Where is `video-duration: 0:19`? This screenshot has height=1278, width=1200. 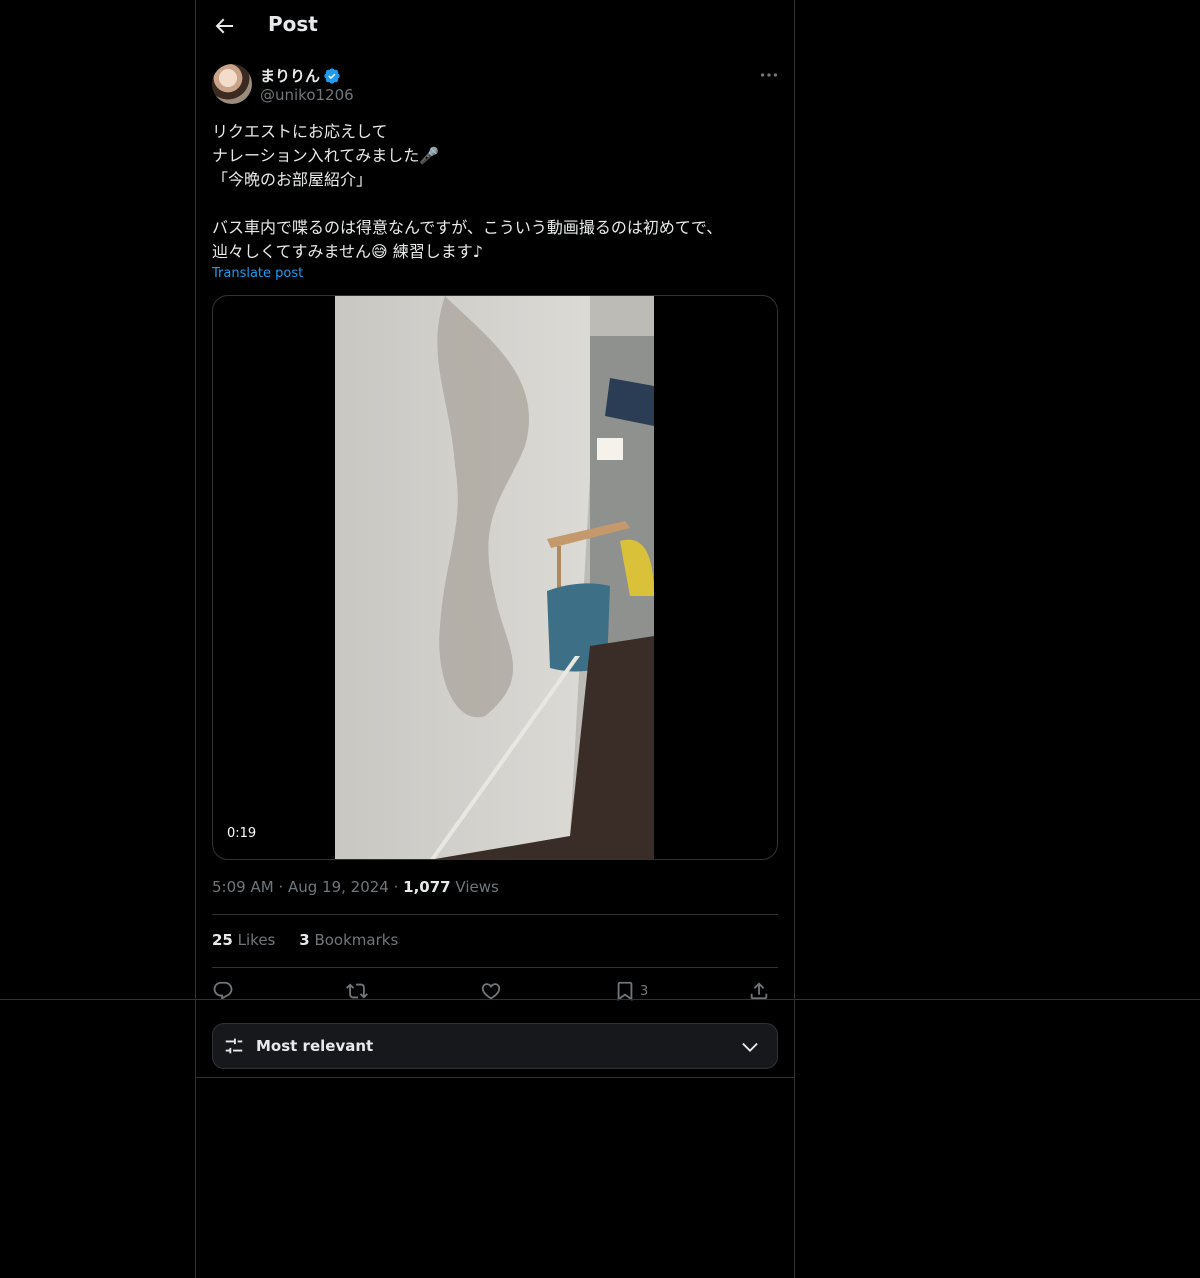
video-duration: 0:19 is located at coordinates (242, 833).